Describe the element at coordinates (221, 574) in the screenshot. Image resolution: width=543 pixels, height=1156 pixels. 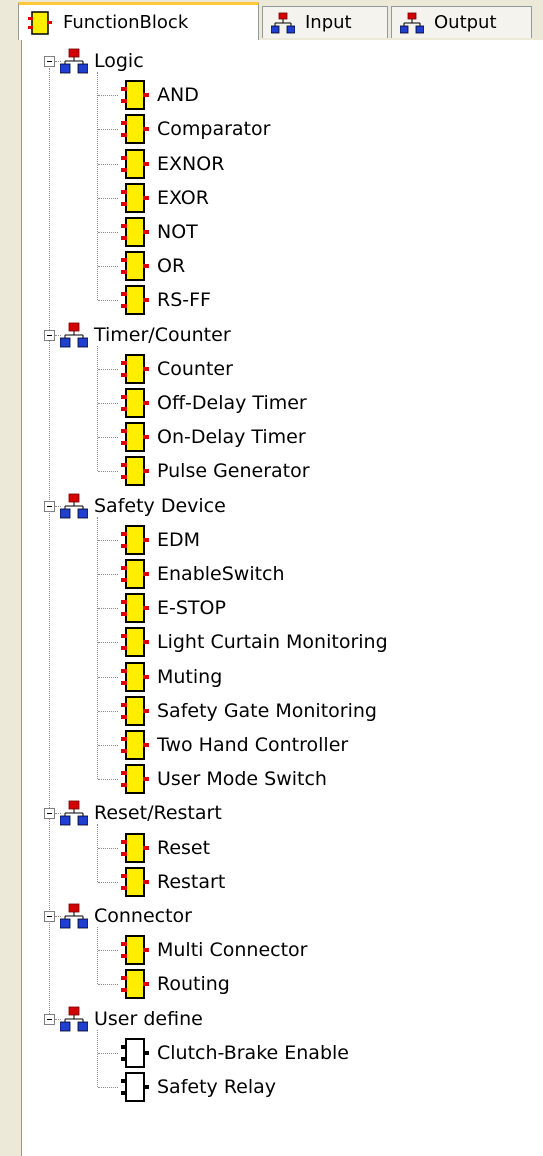
I see `tree-item-label: EnableSwitch` at that location.